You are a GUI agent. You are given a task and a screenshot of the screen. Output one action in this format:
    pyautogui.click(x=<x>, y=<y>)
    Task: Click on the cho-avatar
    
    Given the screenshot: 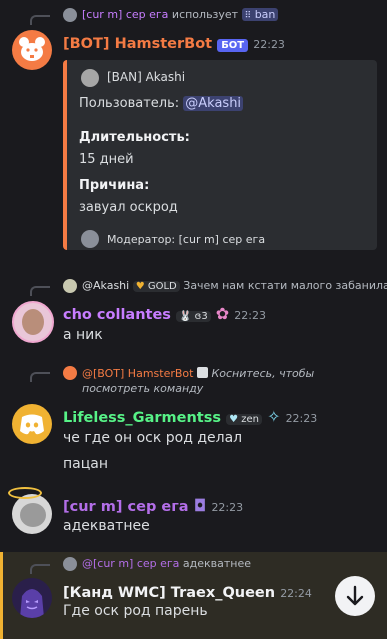 What is the action you would take?
    pyautogui.click(x=33, y=322)
    